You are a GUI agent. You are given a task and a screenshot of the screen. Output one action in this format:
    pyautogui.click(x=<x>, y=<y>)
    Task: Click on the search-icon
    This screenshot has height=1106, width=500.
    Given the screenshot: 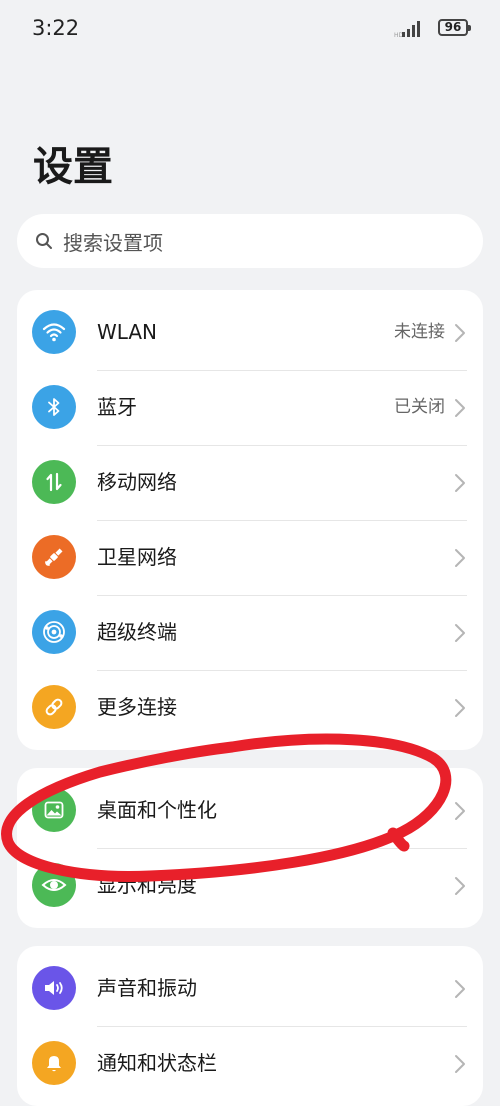 What is the action you would take?
    pyautogui.click(x=44, y=241)
    